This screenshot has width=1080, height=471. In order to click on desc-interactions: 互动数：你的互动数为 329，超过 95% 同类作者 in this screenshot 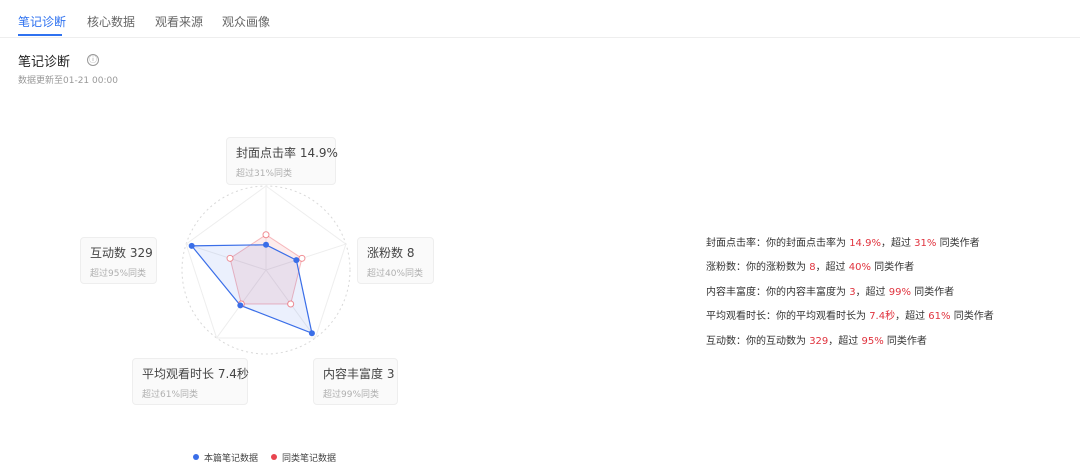, I will do `click(816, 339)`.